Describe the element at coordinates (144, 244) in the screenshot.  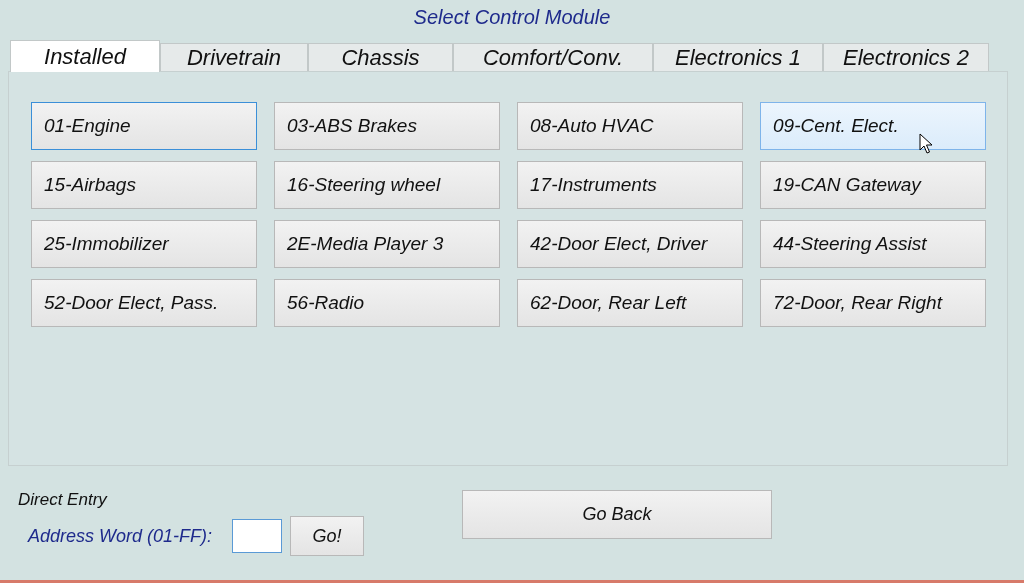
I see `module-button: 25-Immobilizer` at that location.